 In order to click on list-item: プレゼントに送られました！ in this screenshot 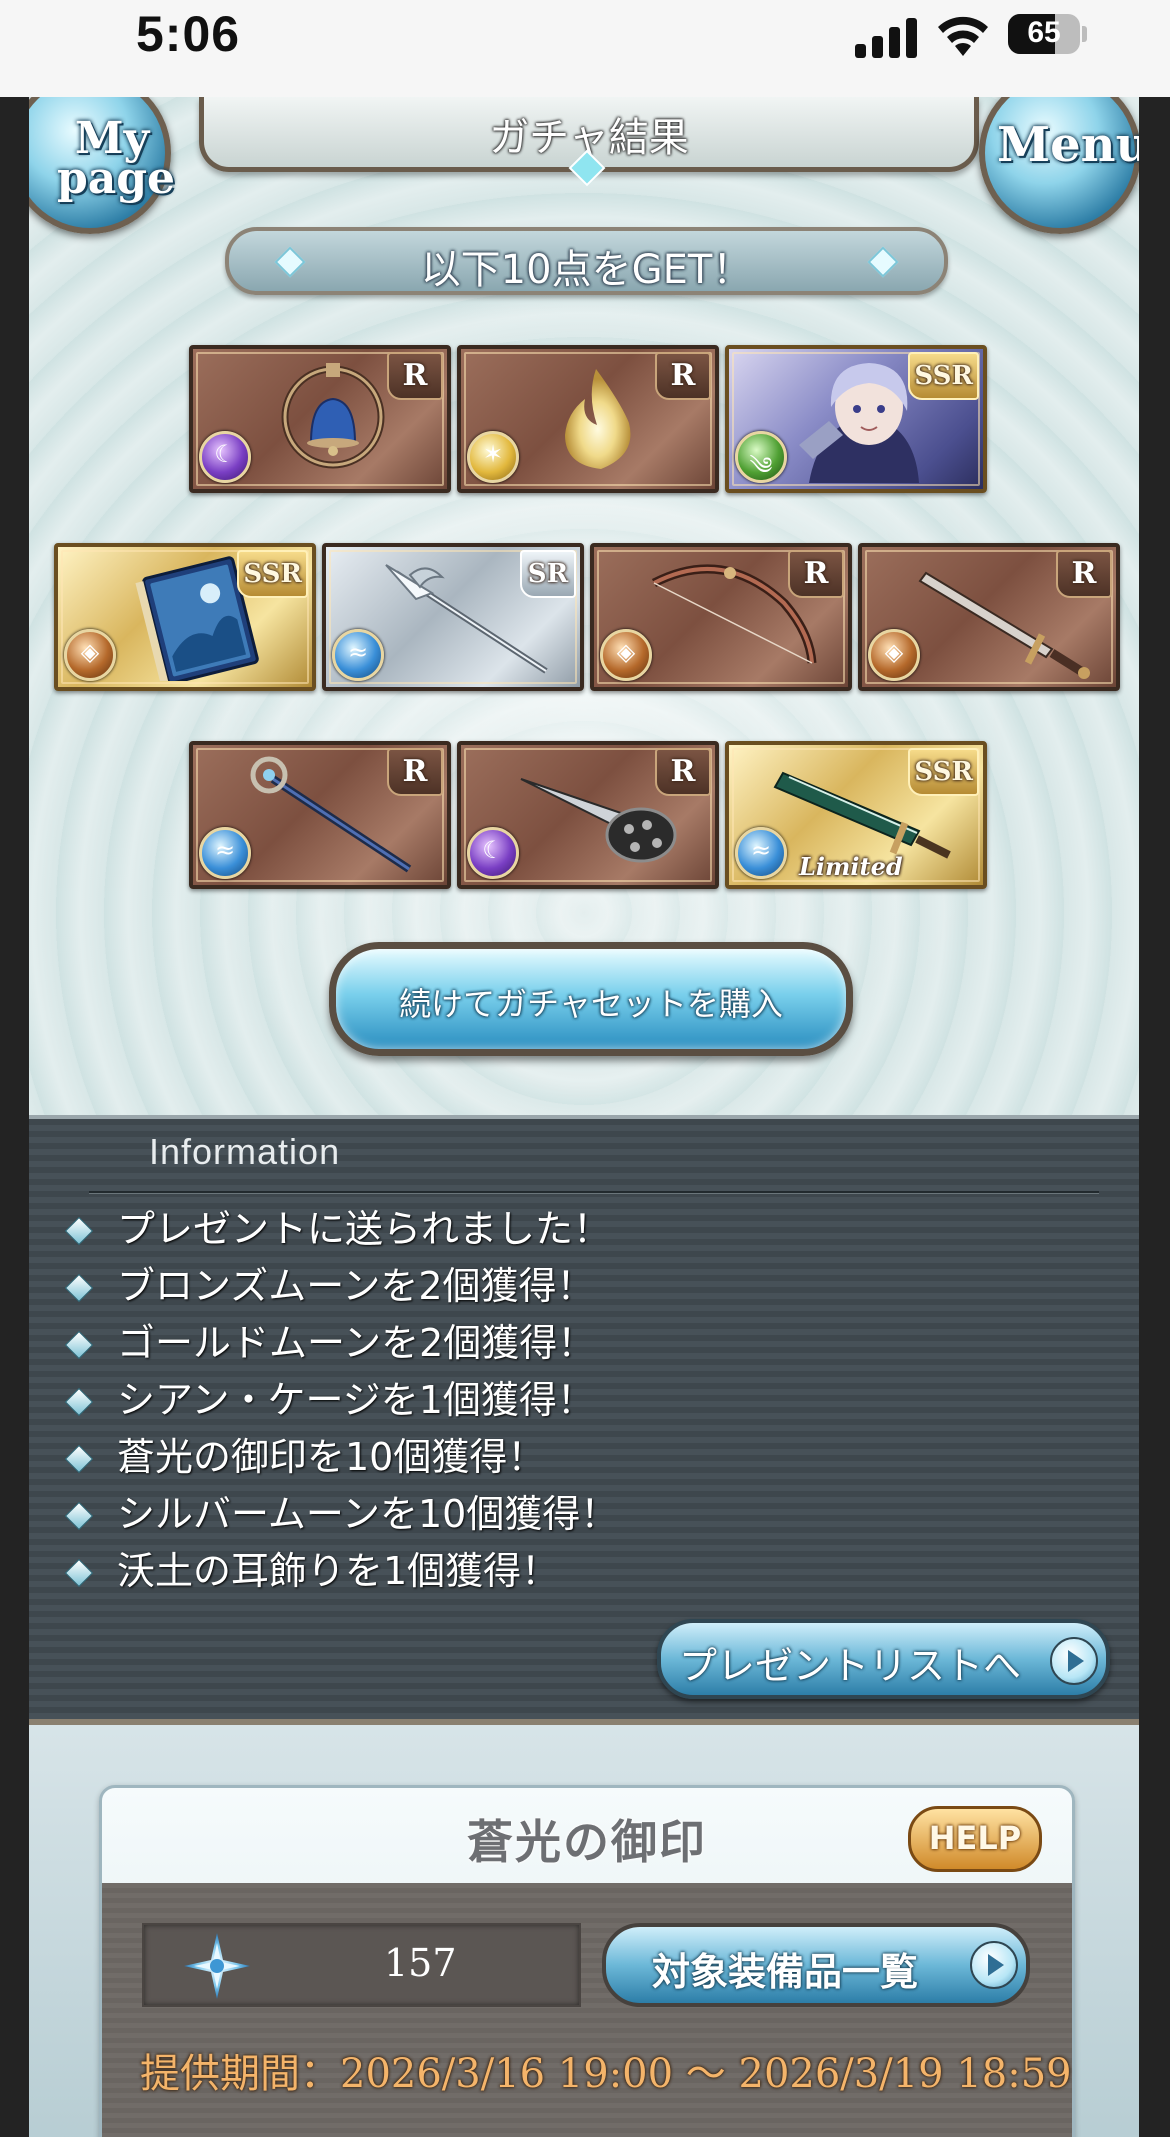, I will do `click(338, 1229)`.